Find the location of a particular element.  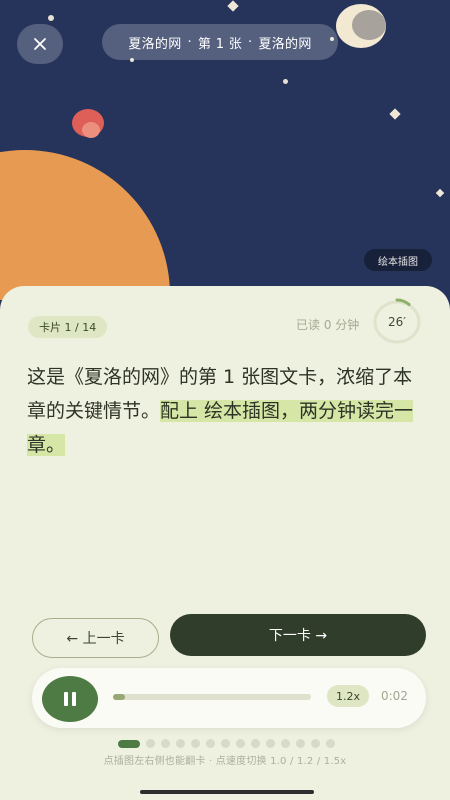

chapter-title: 夏洛的网 is located at coordinates (285, 44).